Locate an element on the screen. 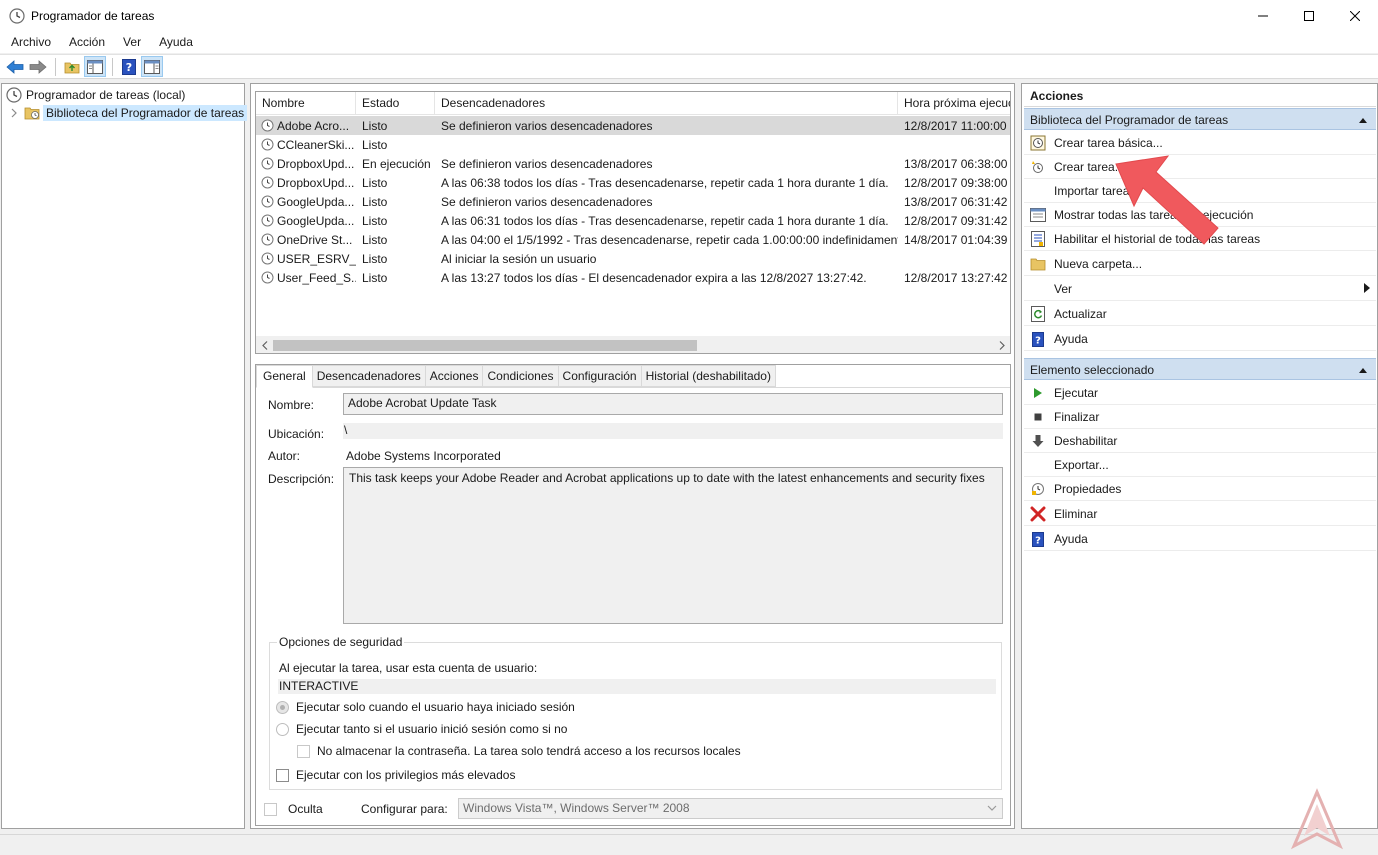  status-bar is located at coordinates (689, 844).